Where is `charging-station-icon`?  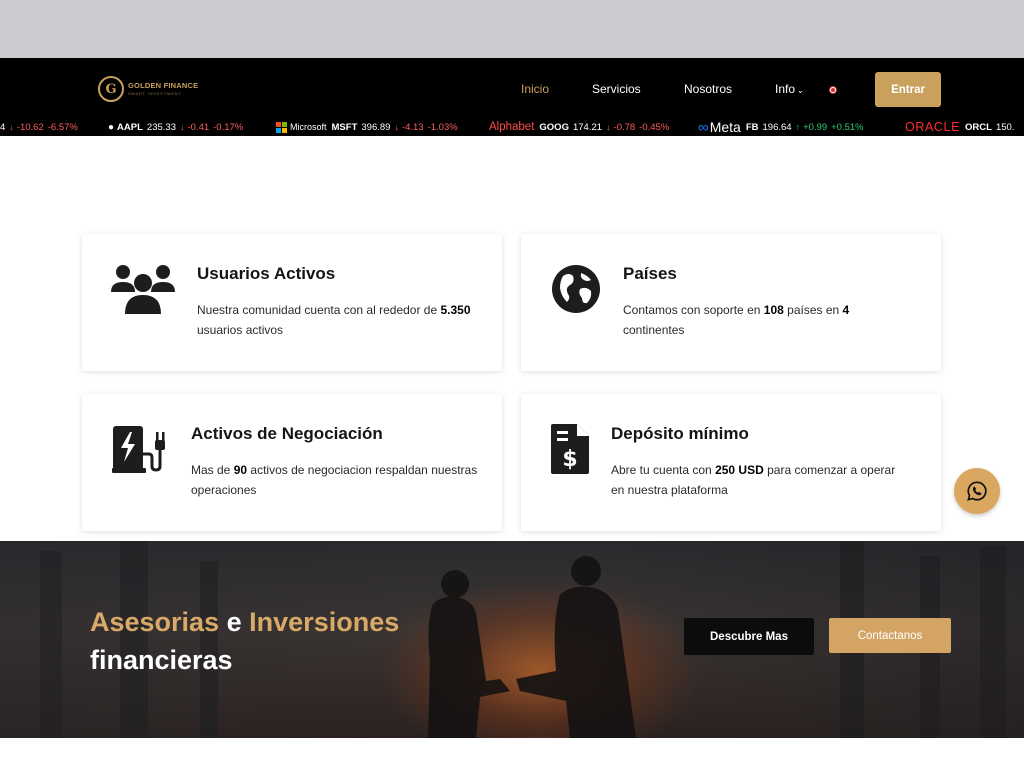 charging-station-icon is located at coordinates (138, 449).